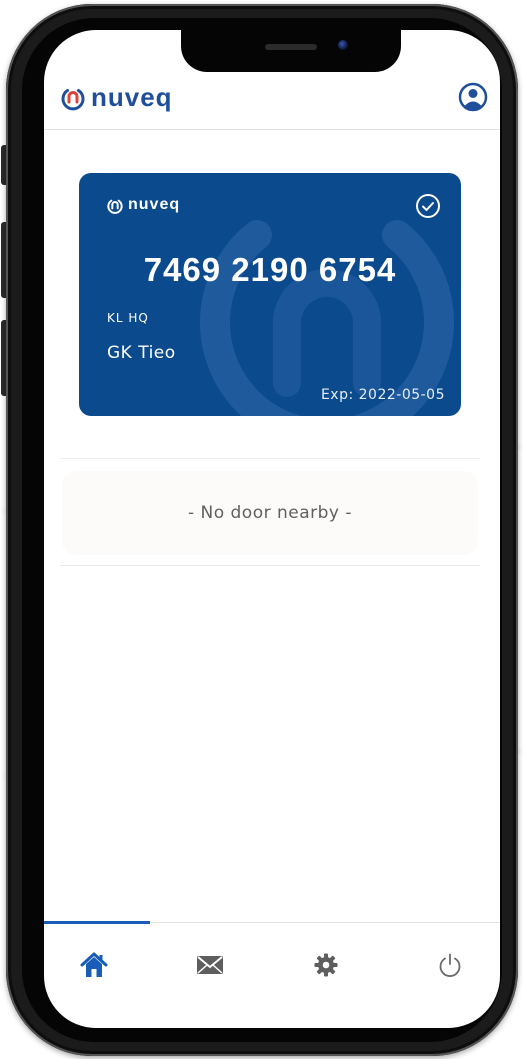 The width and height of the screenshot is (524, 1059). I want to click on card-site: KL HQ, so click(128, 318).